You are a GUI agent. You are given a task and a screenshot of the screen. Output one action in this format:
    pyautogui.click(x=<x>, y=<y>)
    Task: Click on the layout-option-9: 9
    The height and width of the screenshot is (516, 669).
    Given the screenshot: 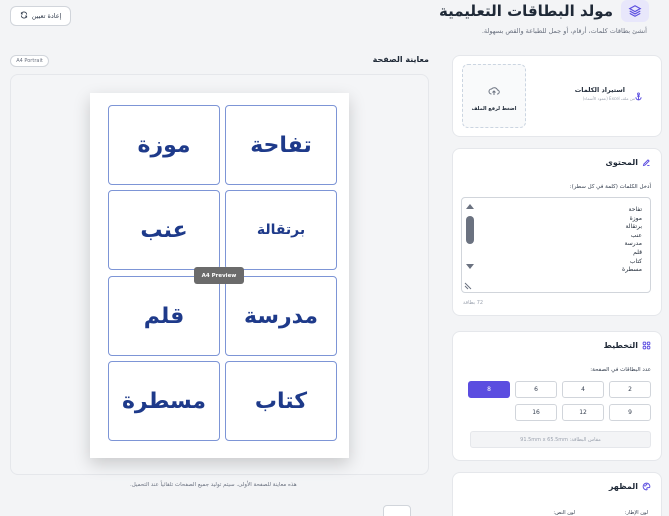 What is the action you would take?
    pyautogui.click(x=630, y=412)
    